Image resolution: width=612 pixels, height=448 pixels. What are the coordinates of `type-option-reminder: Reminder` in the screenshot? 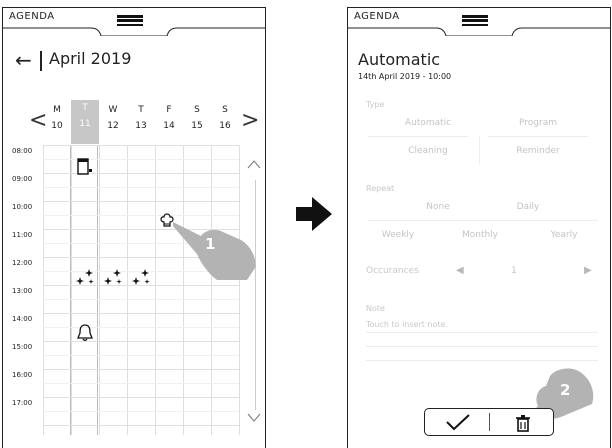 It's located at (538, 151).